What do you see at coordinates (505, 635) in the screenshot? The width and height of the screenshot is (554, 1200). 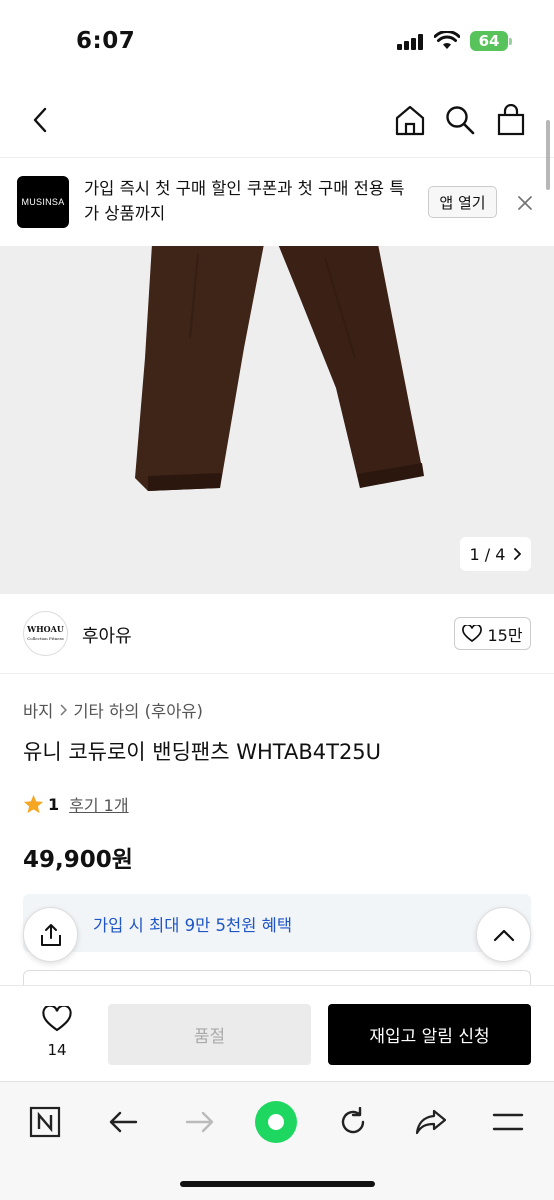 I see `brand-like-count: 15만` at bounding box center [505, 635].